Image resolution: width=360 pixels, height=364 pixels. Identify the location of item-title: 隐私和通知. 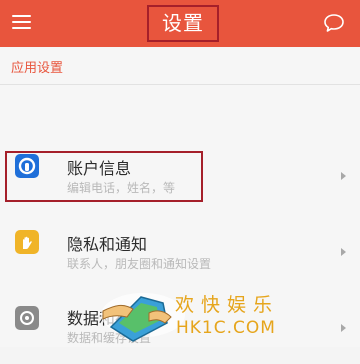
(107, 244).